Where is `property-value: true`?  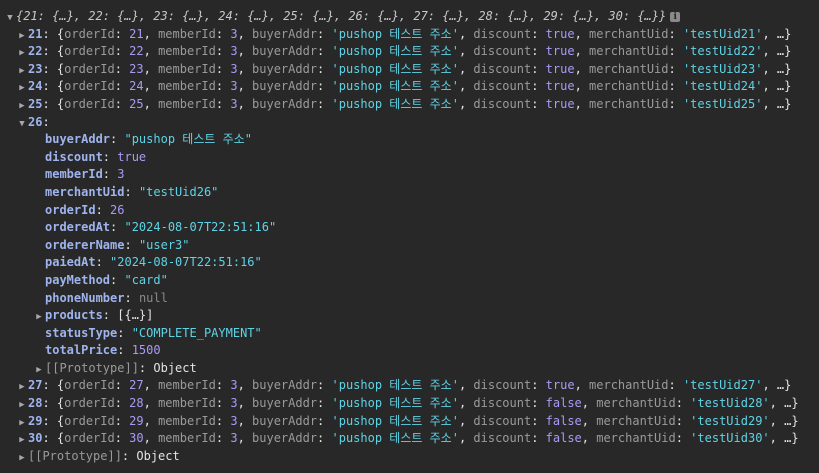 property-value: true is located at coordinates (132, 156).